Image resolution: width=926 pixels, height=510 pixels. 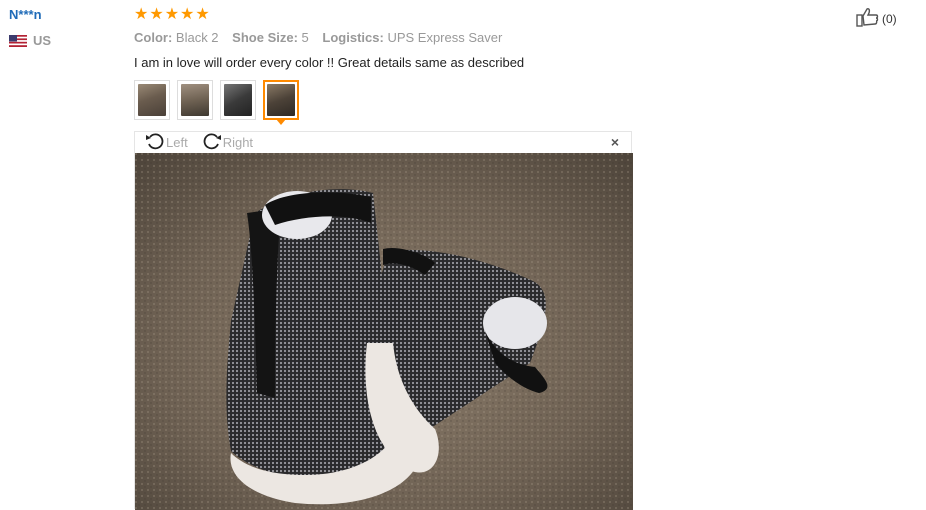 I want to click on star-rating: ★ ★ ★ ★ ★, so click(x=172, y=15).